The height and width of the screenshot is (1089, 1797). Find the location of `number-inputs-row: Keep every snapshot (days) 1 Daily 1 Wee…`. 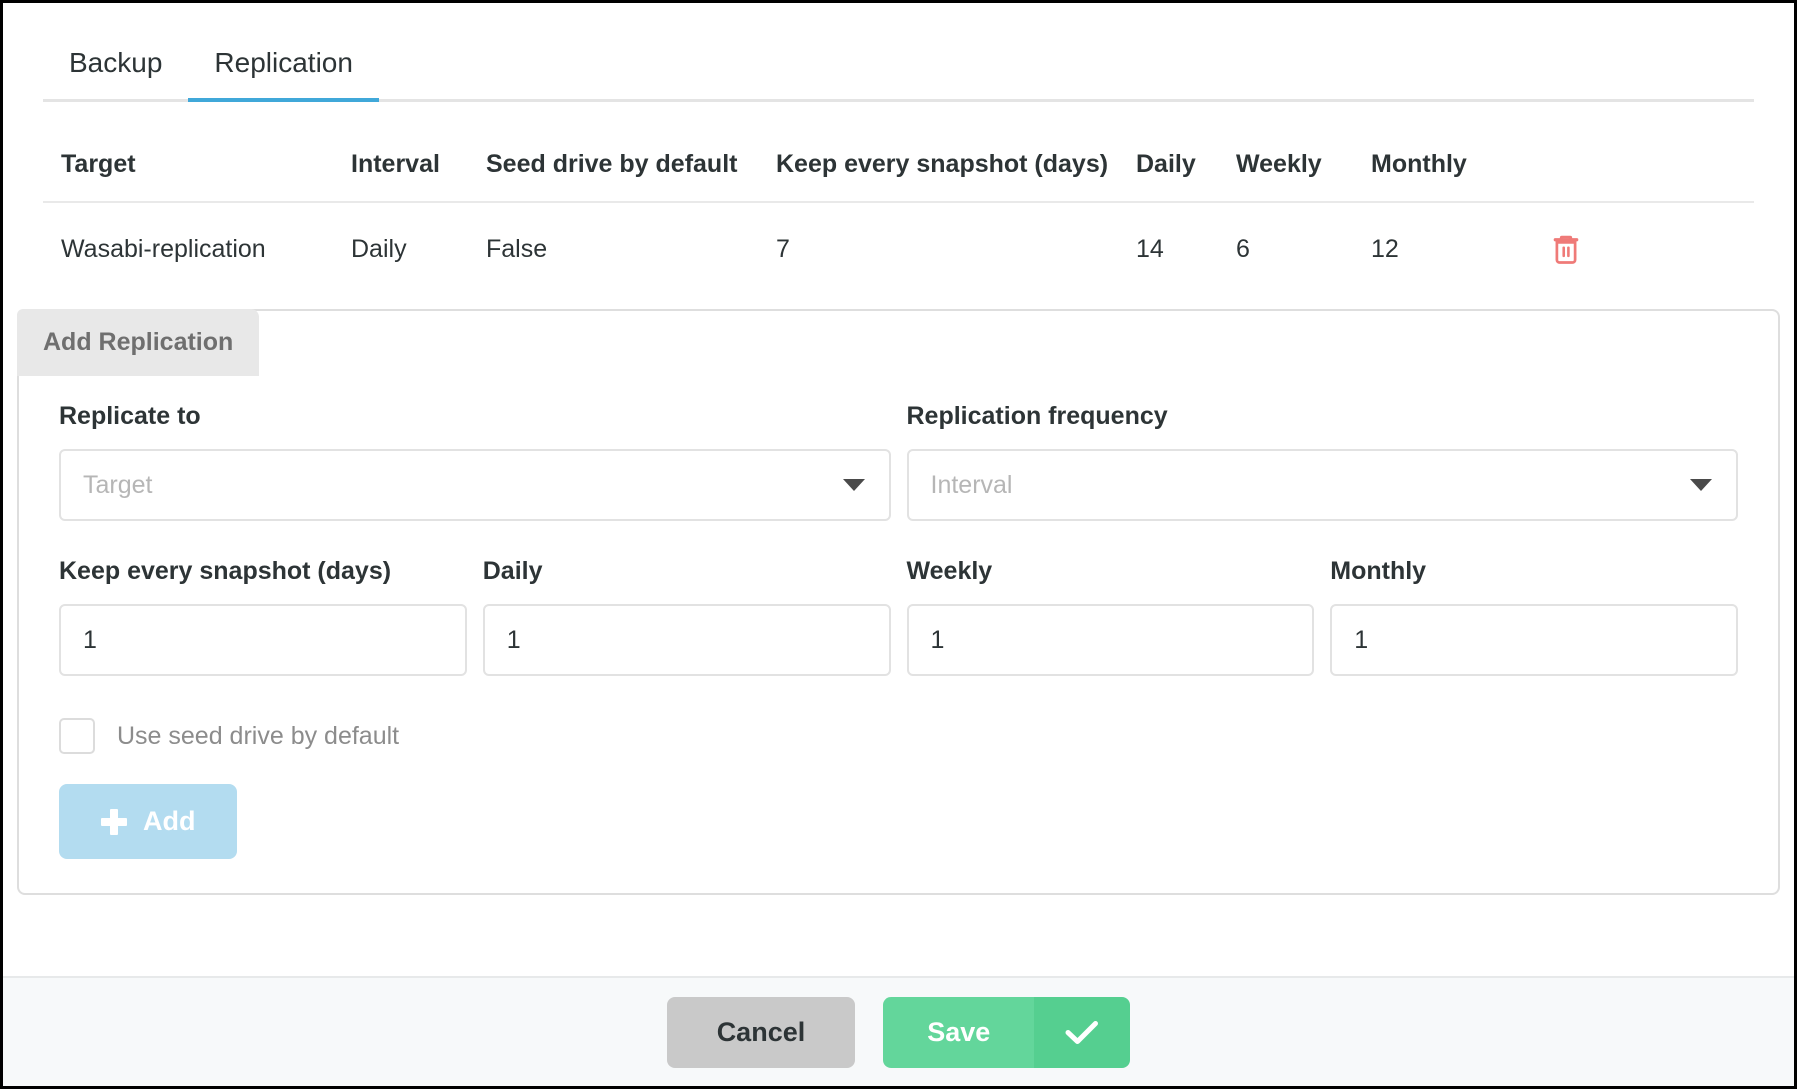

number-inputs-row: Keep every snapshot (days) 1 Daily 1 Wee… is located at coordinates (898, 616).